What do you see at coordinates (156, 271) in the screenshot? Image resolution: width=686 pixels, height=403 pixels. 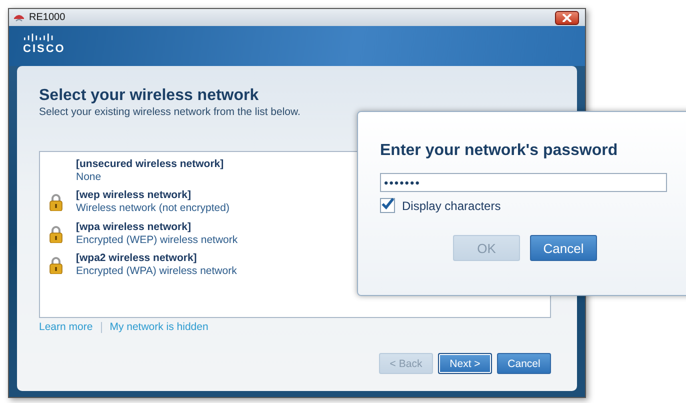 I see `network-description: Encrypted (WPA) wireless network` at bounding box center [156, 271].